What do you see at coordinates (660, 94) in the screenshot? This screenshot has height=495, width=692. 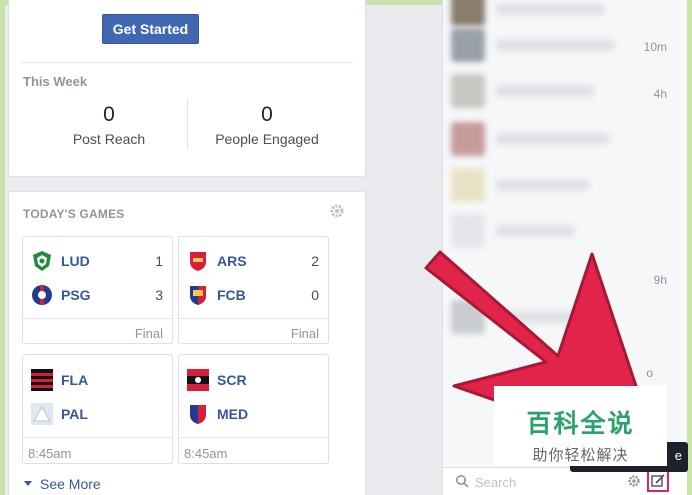 I see `last-active-time: 4h` at bounding box center [660, 94].